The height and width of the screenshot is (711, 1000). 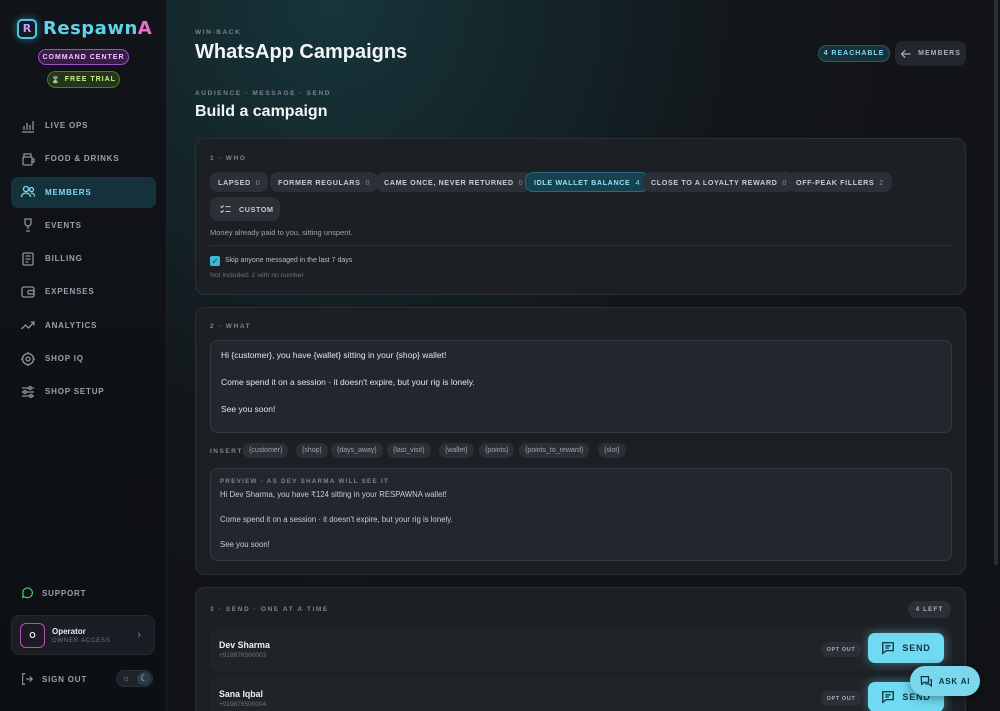 I want to click on sidebar-item-members: MEMBERS, so click(x=83, y=192).